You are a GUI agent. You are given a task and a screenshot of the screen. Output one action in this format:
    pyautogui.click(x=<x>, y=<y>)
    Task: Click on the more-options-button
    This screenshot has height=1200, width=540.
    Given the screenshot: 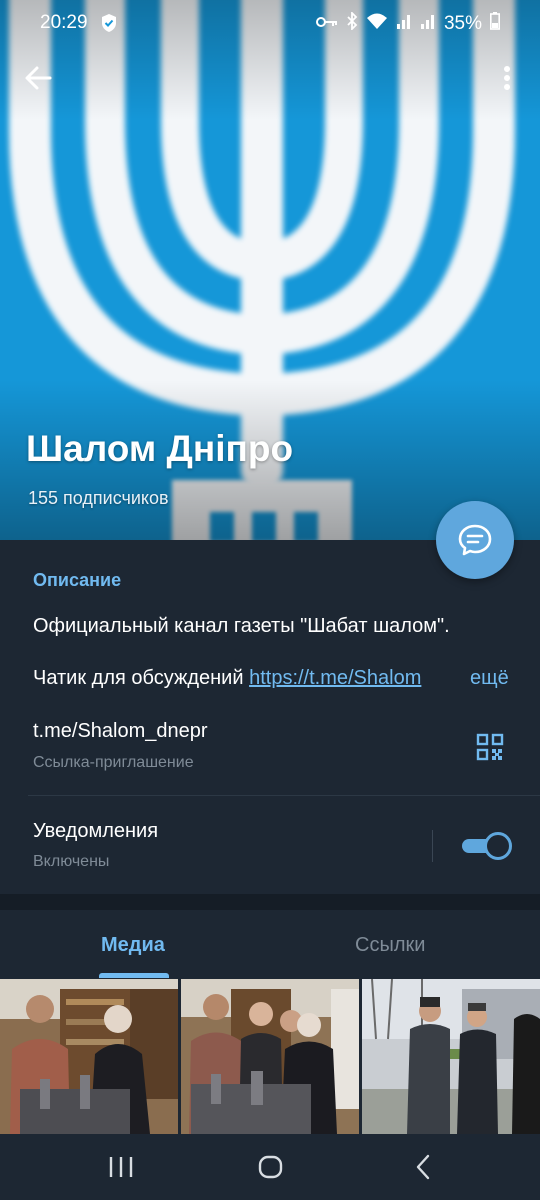 What is the action you would take?
    pyautogui.click(x=507, y=78)
    